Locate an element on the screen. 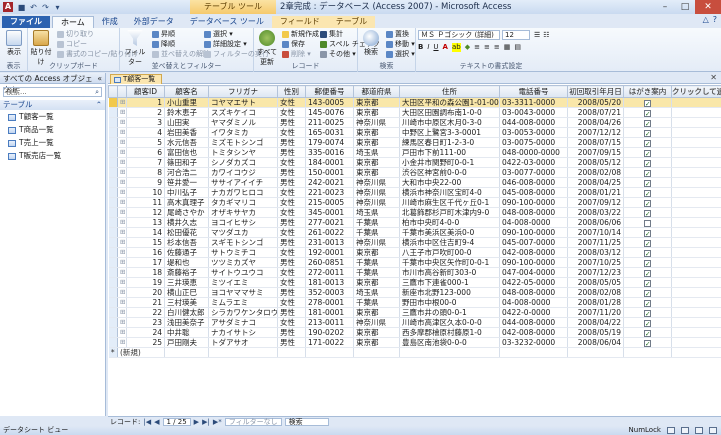 This screenshot has width=721, height=435. table-cell: 03-3232-0000 is located at coordinates (533, 342).